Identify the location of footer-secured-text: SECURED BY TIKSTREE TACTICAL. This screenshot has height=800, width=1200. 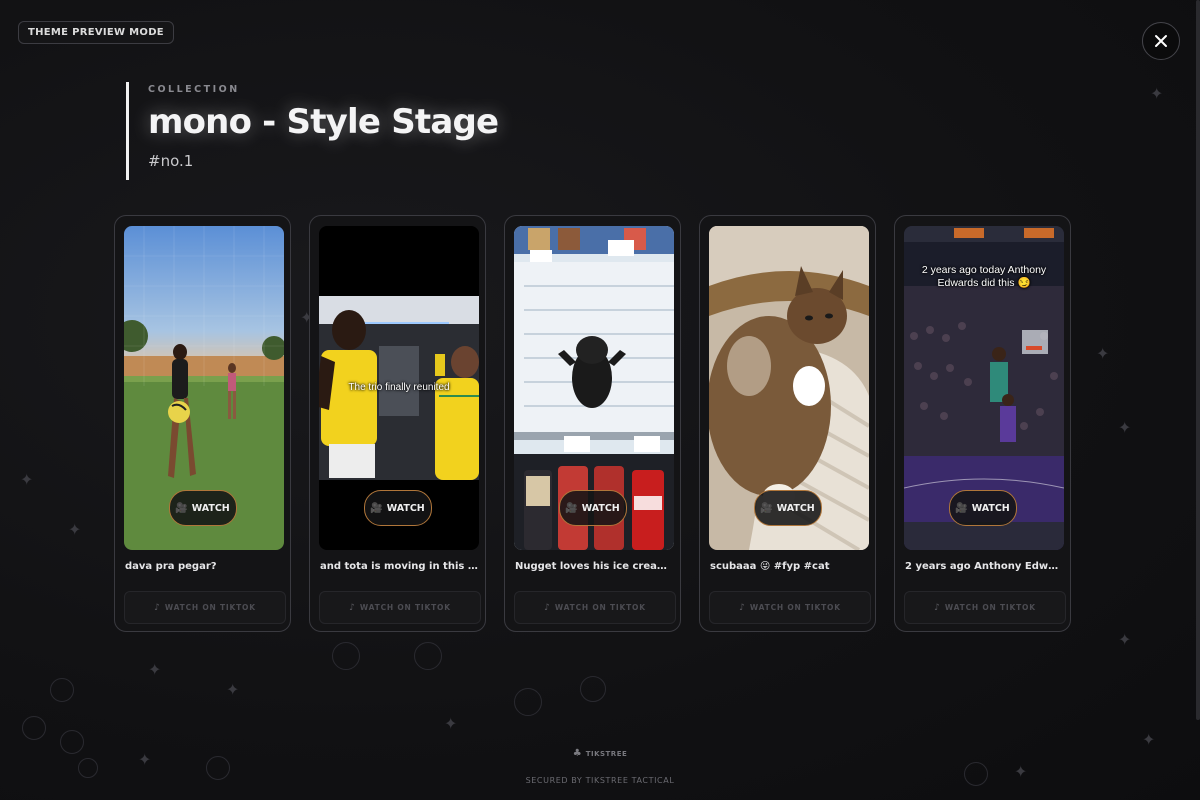
(600, 780).